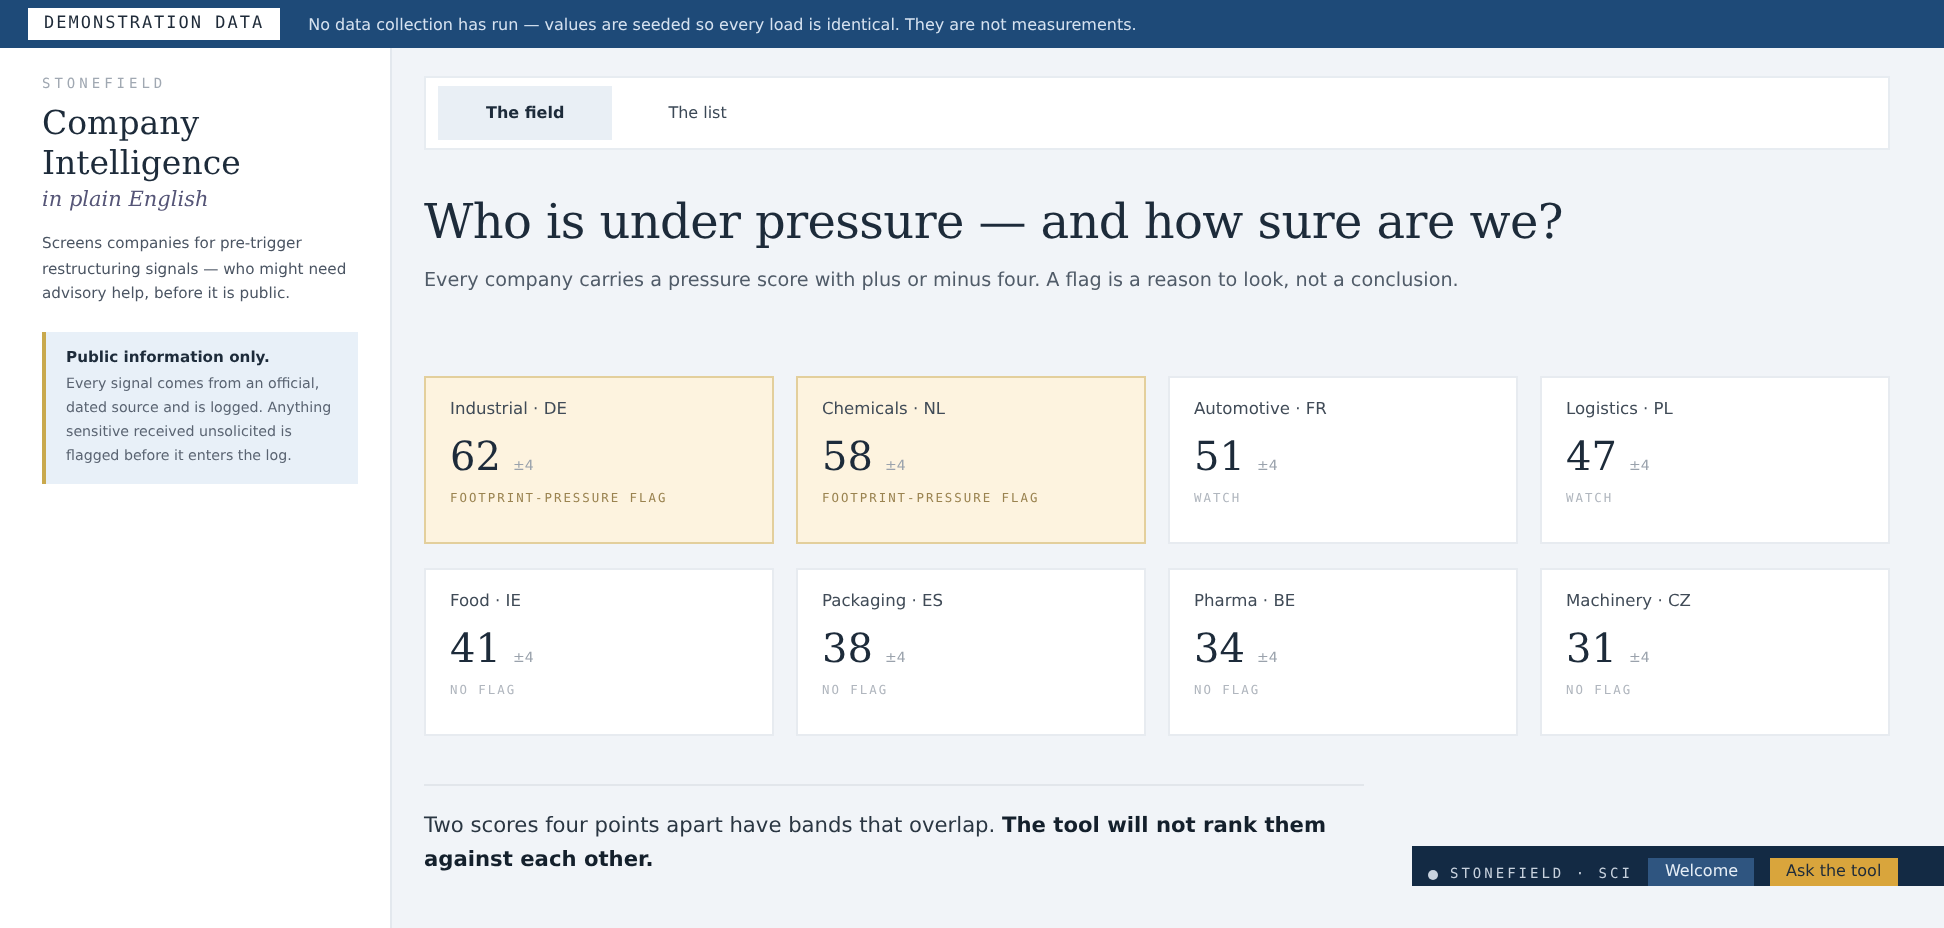 The width and height of the screenshot is (1944, 928). Describe the element at coordinates (1246, 600) in the screenshot. I see `company-name: Pharma · BE` at that location.